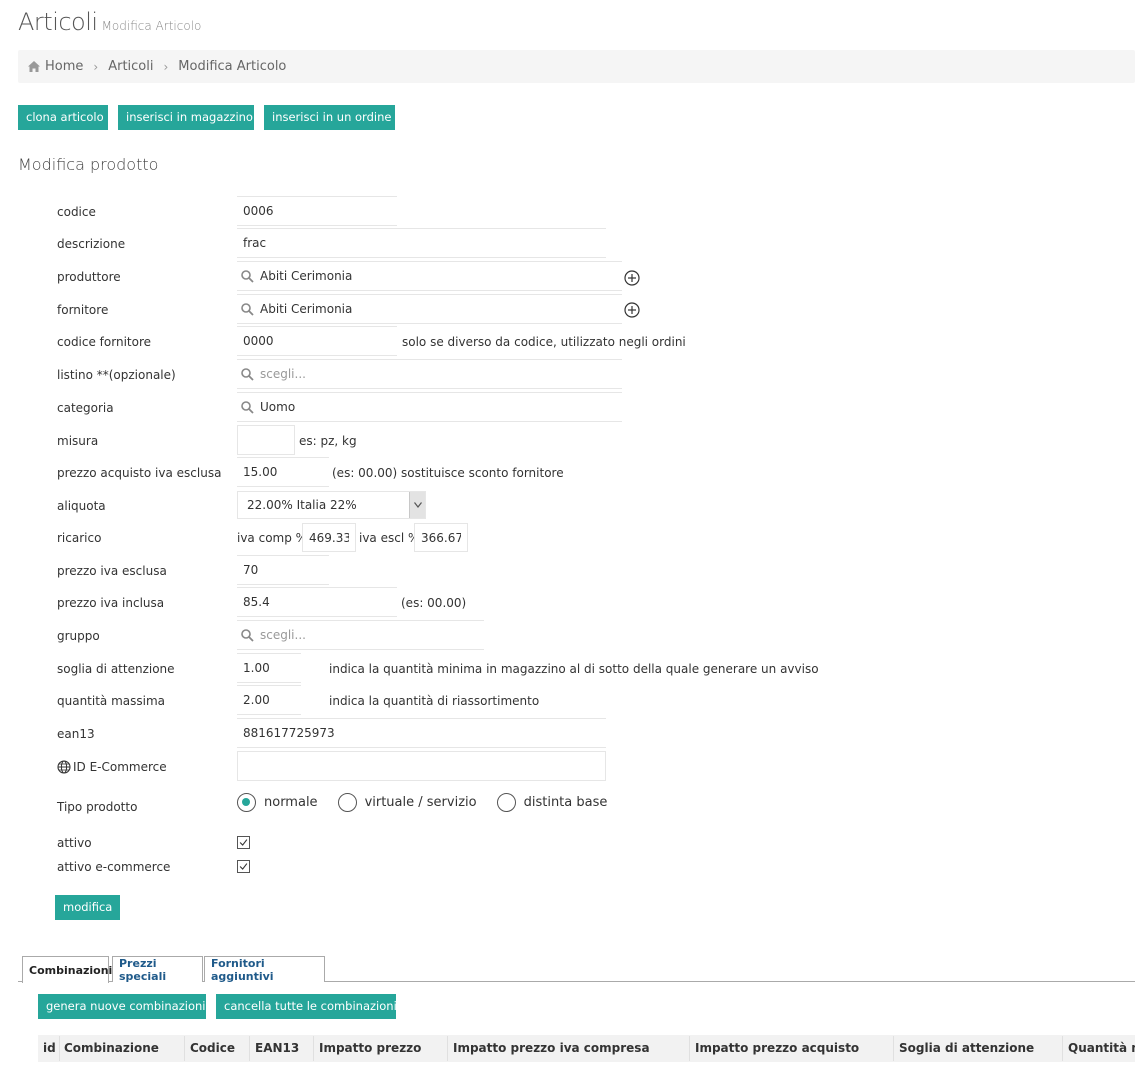 Image resolution: width=1135 pixels, height=1080 pixels. I want to click on label-id-ecommerce: ID E-Commerce, so click(112, 767).